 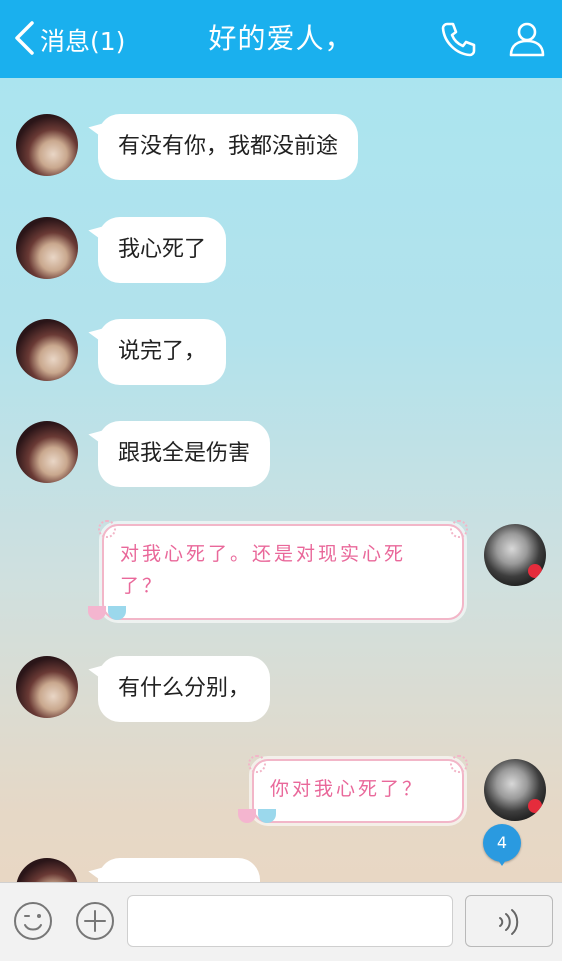 I want to click on received-bubble: 说完了，, so click(x=162, y=352).